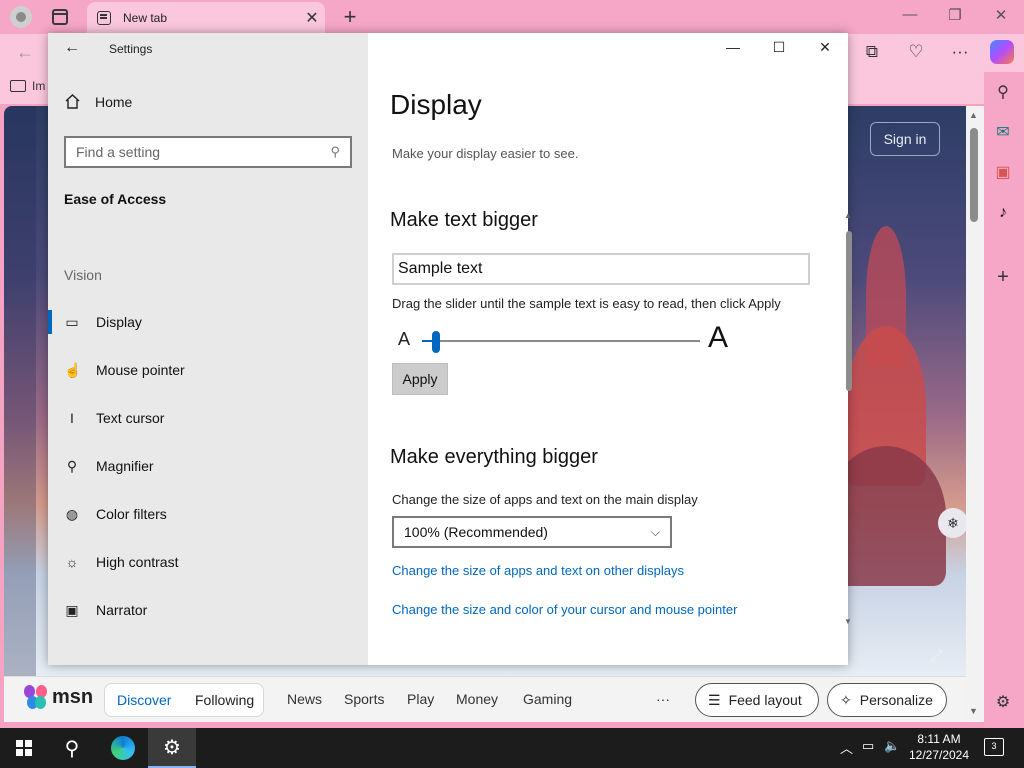 Image resolution: width=1024 pixels, height=768 pixels. What do you see at coordinates (208, 370) in the screenshot?
I see `sidebar-item-mouse-pointer: ☝ Mouse pointer` at bounding box center [208, 370].